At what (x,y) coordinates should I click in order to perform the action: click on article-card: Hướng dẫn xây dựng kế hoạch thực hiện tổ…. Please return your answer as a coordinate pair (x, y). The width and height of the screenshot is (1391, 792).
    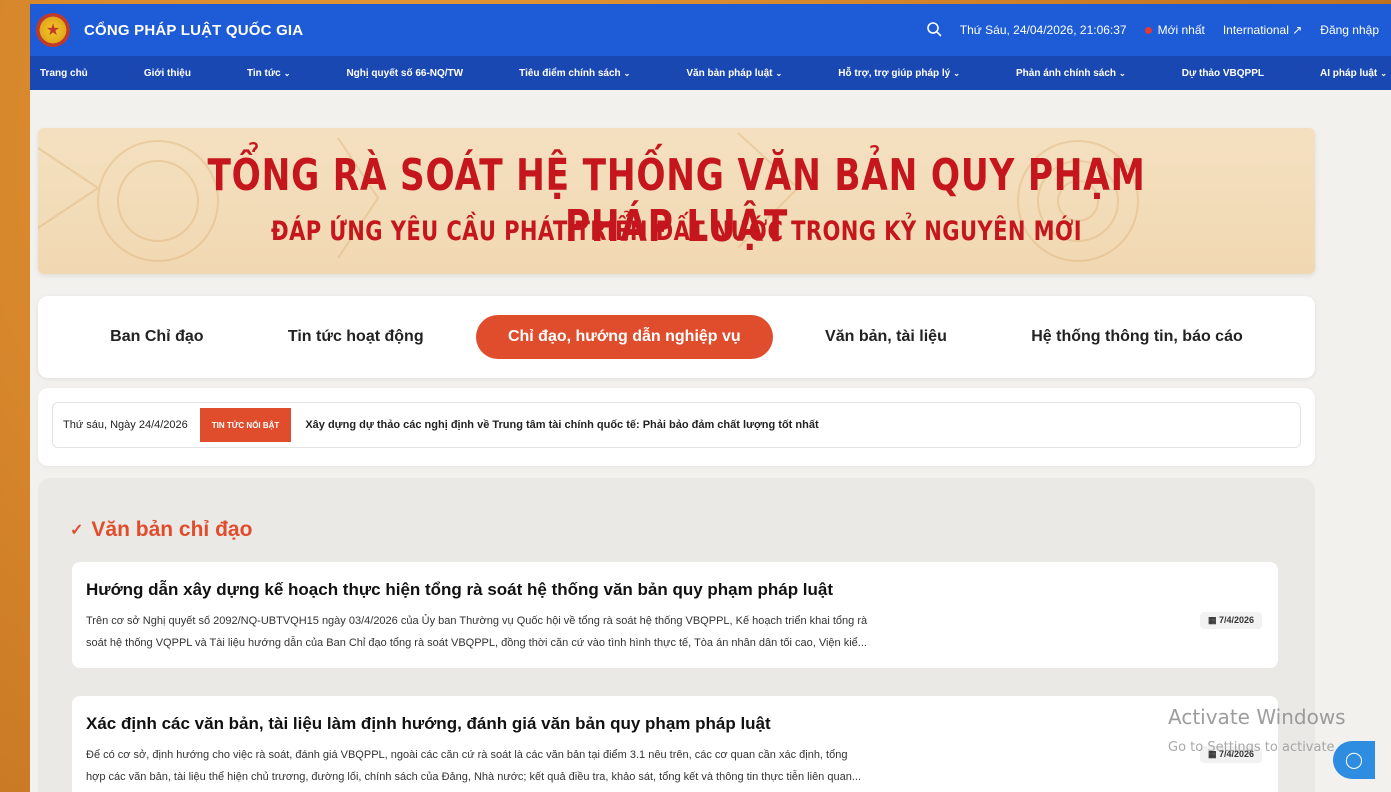
    Looking at the image, I should click on (675, 615).